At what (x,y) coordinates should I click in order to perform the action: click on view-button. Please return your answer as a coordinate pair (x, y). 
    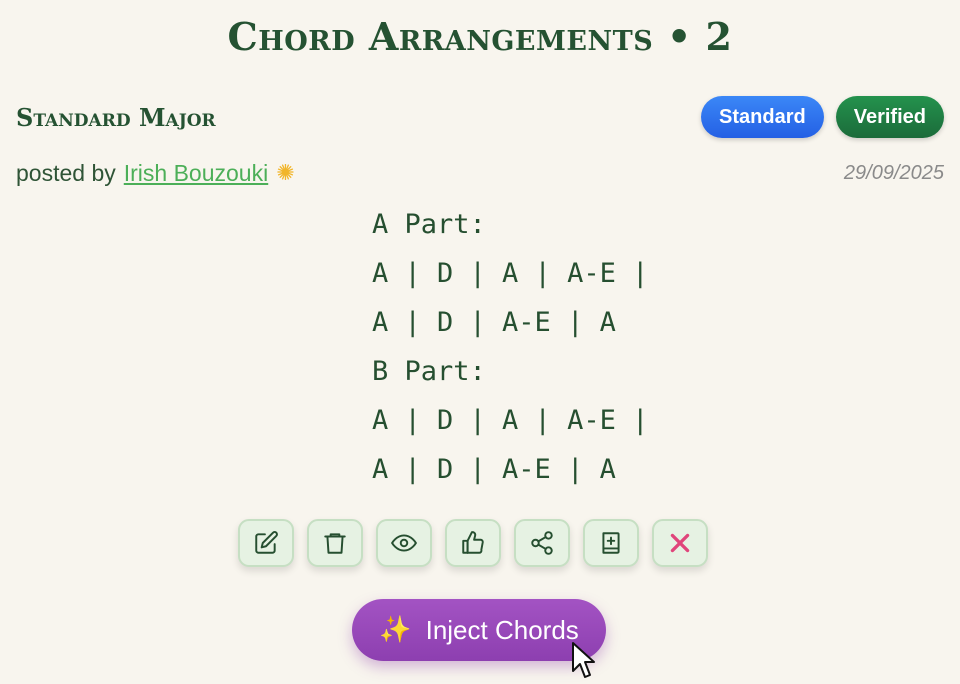
    Looking at the image, I should click on (404, 543).